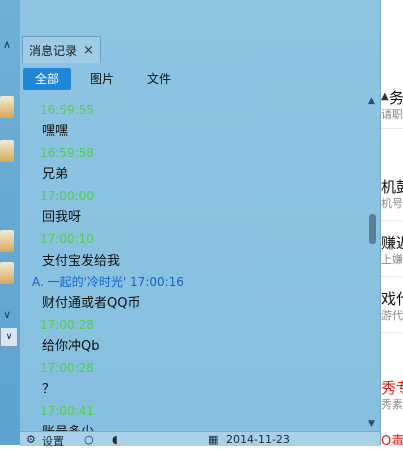 The image size is (403, 449). What do you see at coordinates (392, 315) in the screenshot?
I see `page-item-sub: 游代` at bounding box center [392, 315].